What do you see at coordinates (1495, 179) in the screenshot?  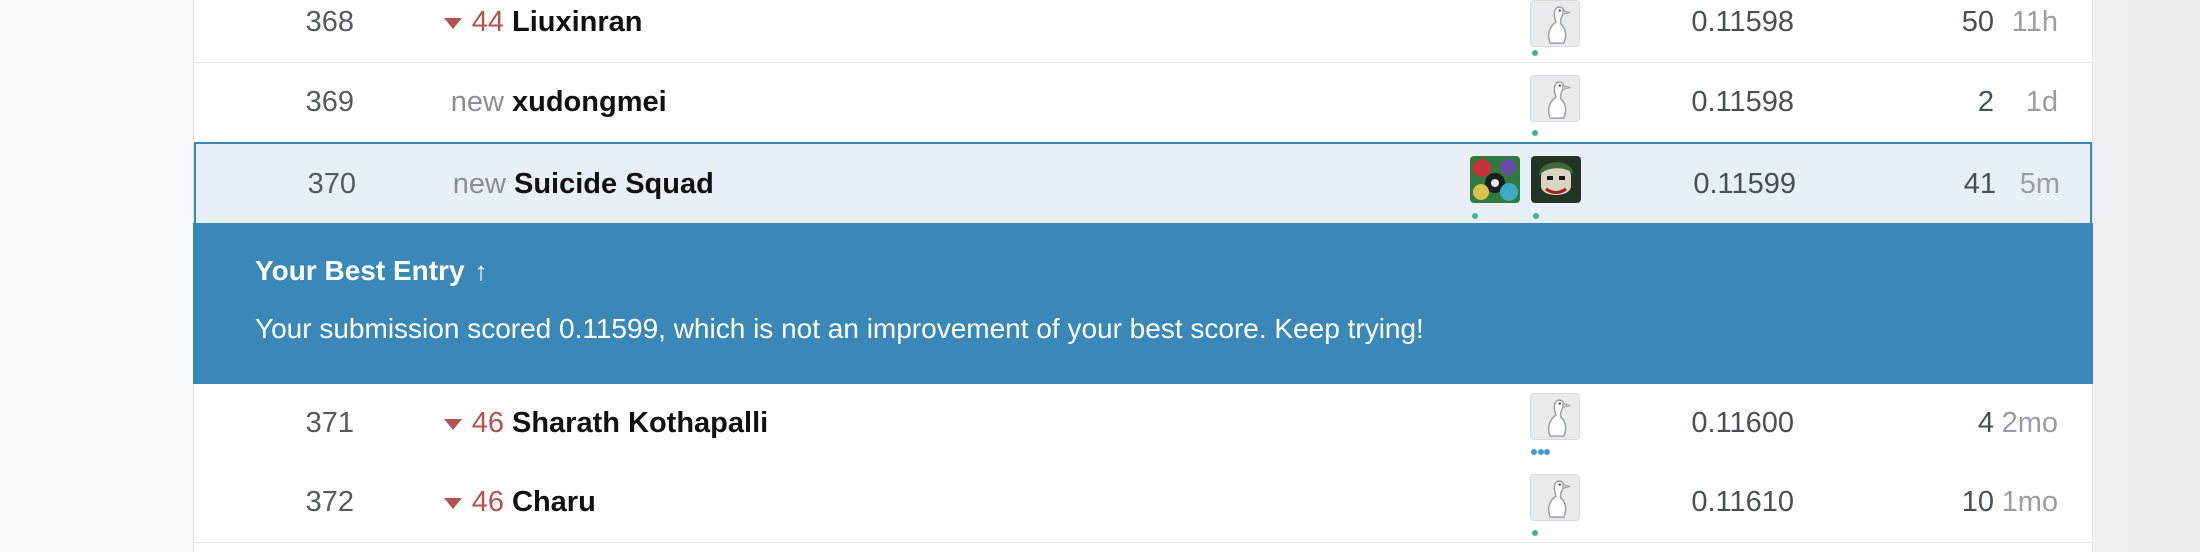 I see `suicide-squad-team-icon` at bounding box center [1495, 179].